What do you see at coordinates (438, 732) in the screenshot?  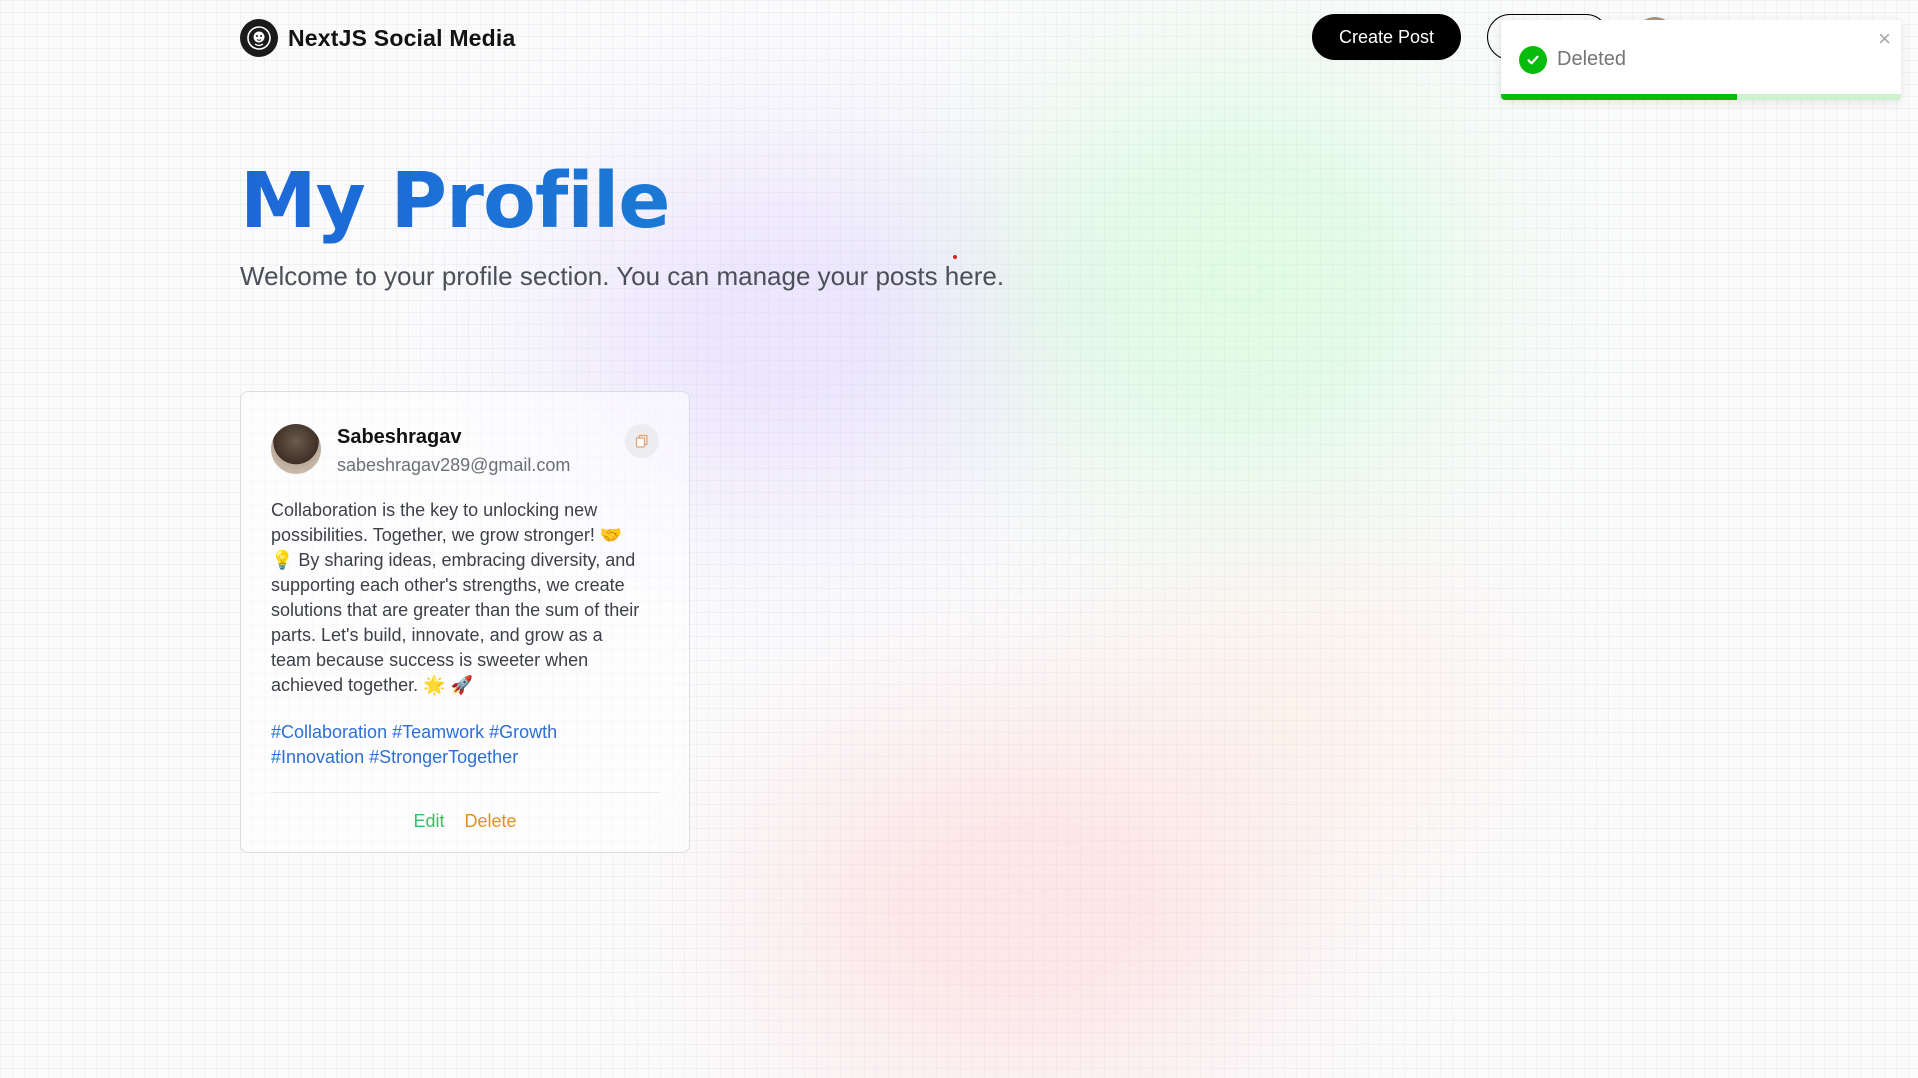 I see `post-tag: #Teamwork` at bounding box center [438, 732].